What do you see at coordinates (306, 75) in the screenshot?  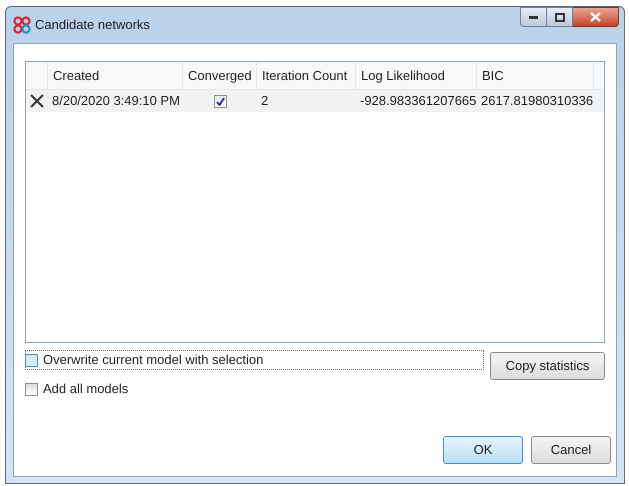 I see `column-header: Iteration Count` at bounding box center [306, 75].